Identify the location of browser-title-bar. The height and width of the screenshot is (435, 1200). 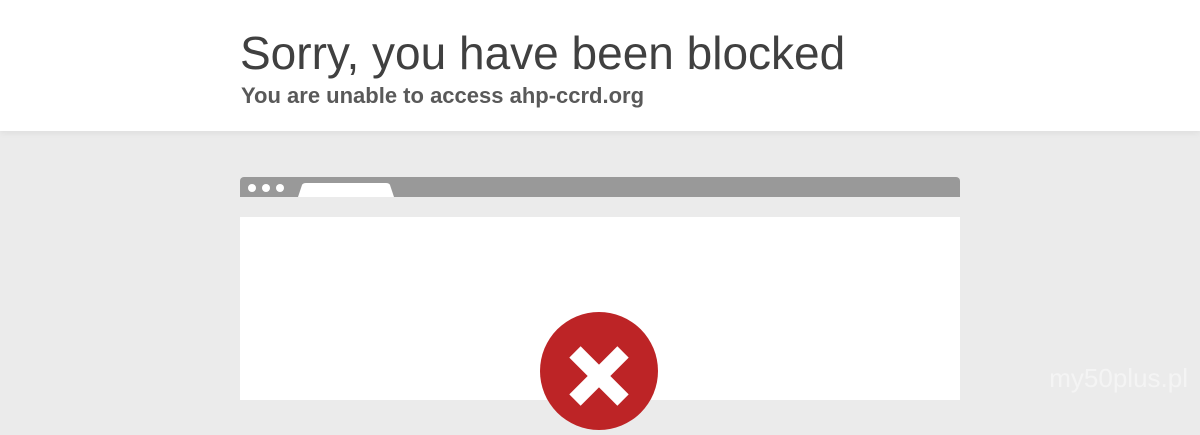
(600, 187).